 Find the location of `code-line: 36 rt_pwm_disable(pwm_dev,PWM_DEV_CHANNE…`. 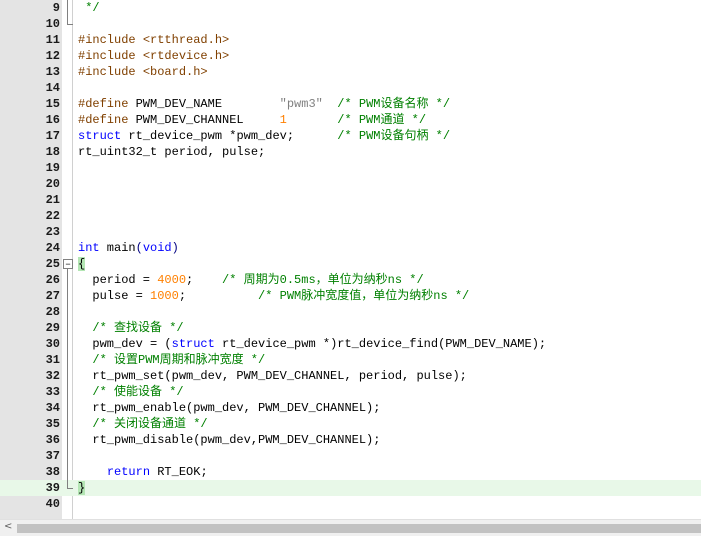

code-line: 36 rt_pwm_disable(pwm_dev,PWM_DEV_CHANNE… is located at coordinates (350, 440).